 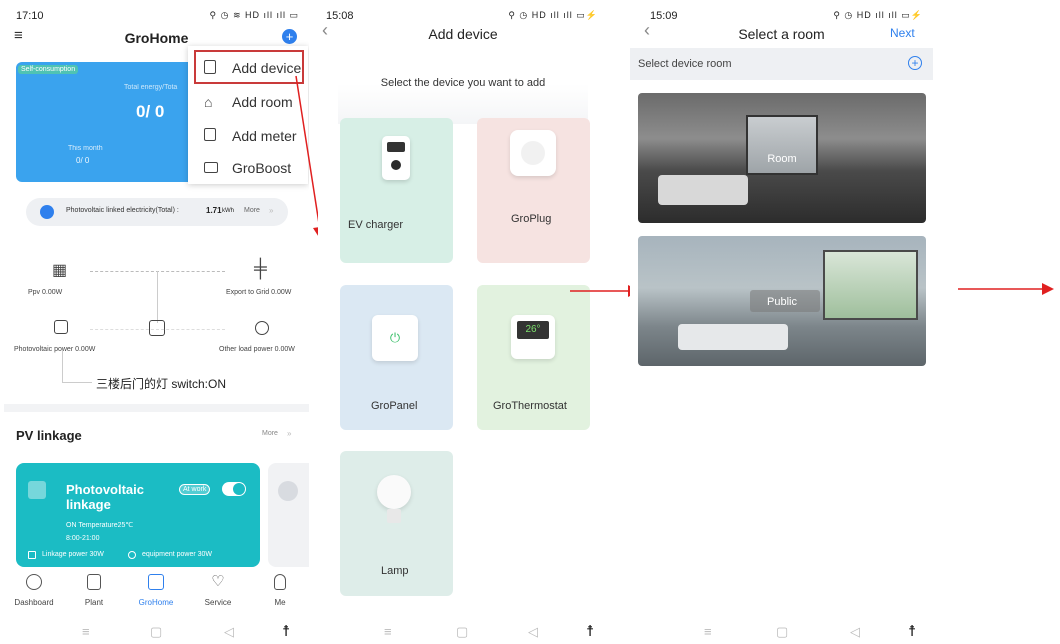 I want to click on system-nav-bar: ≡ ▢ ◁ ☨, so click(x=156, y=632).